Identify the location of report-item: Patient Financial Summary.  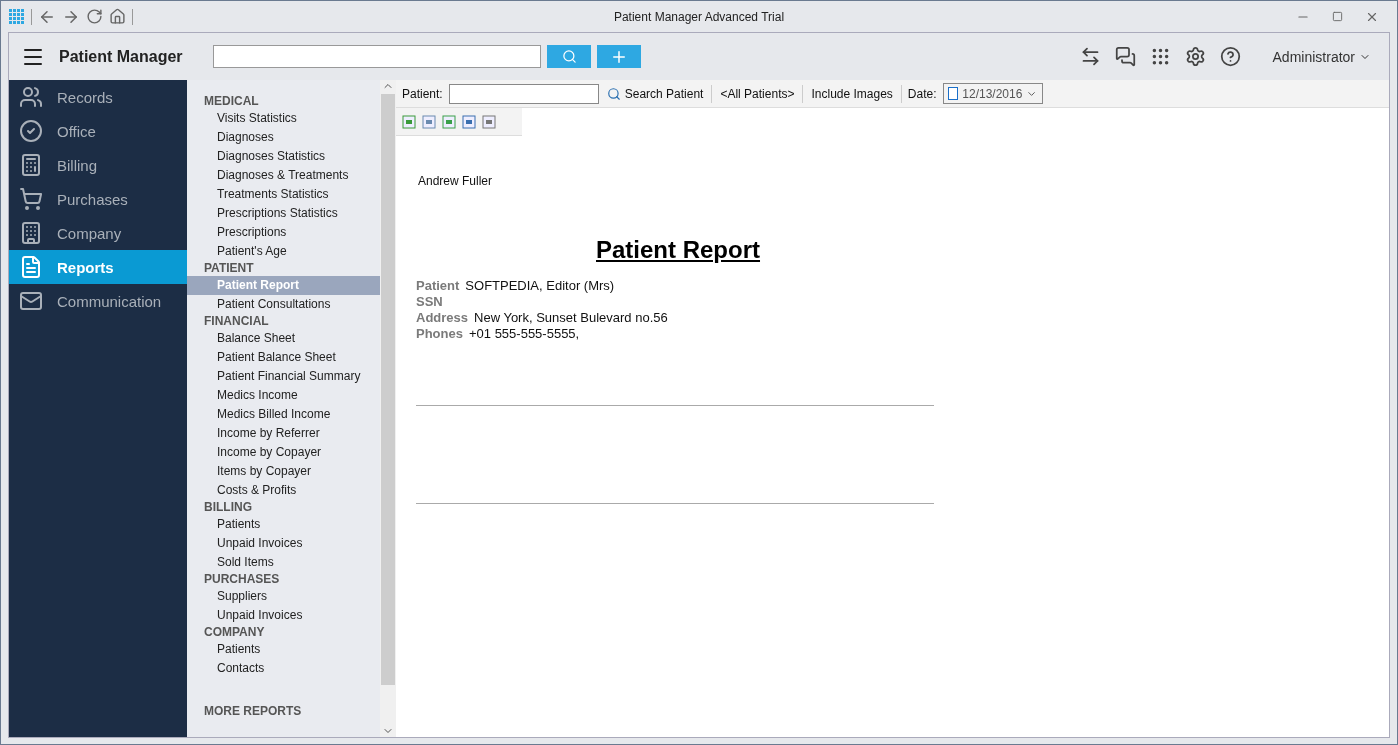
(283, 376).